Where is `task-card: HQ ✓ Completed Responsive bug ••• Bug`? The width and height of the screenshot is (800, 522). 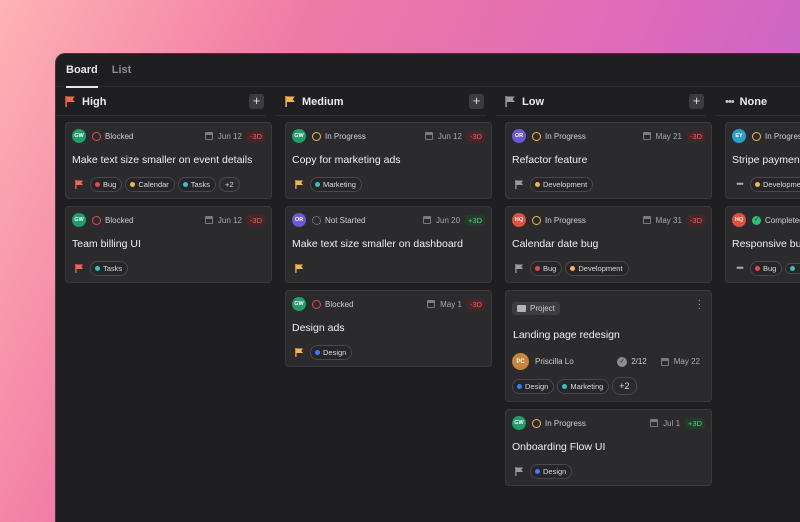 task-card: HQ ✓ Completed Responsive bug ••• Bug is located at coordinates (762, 244).